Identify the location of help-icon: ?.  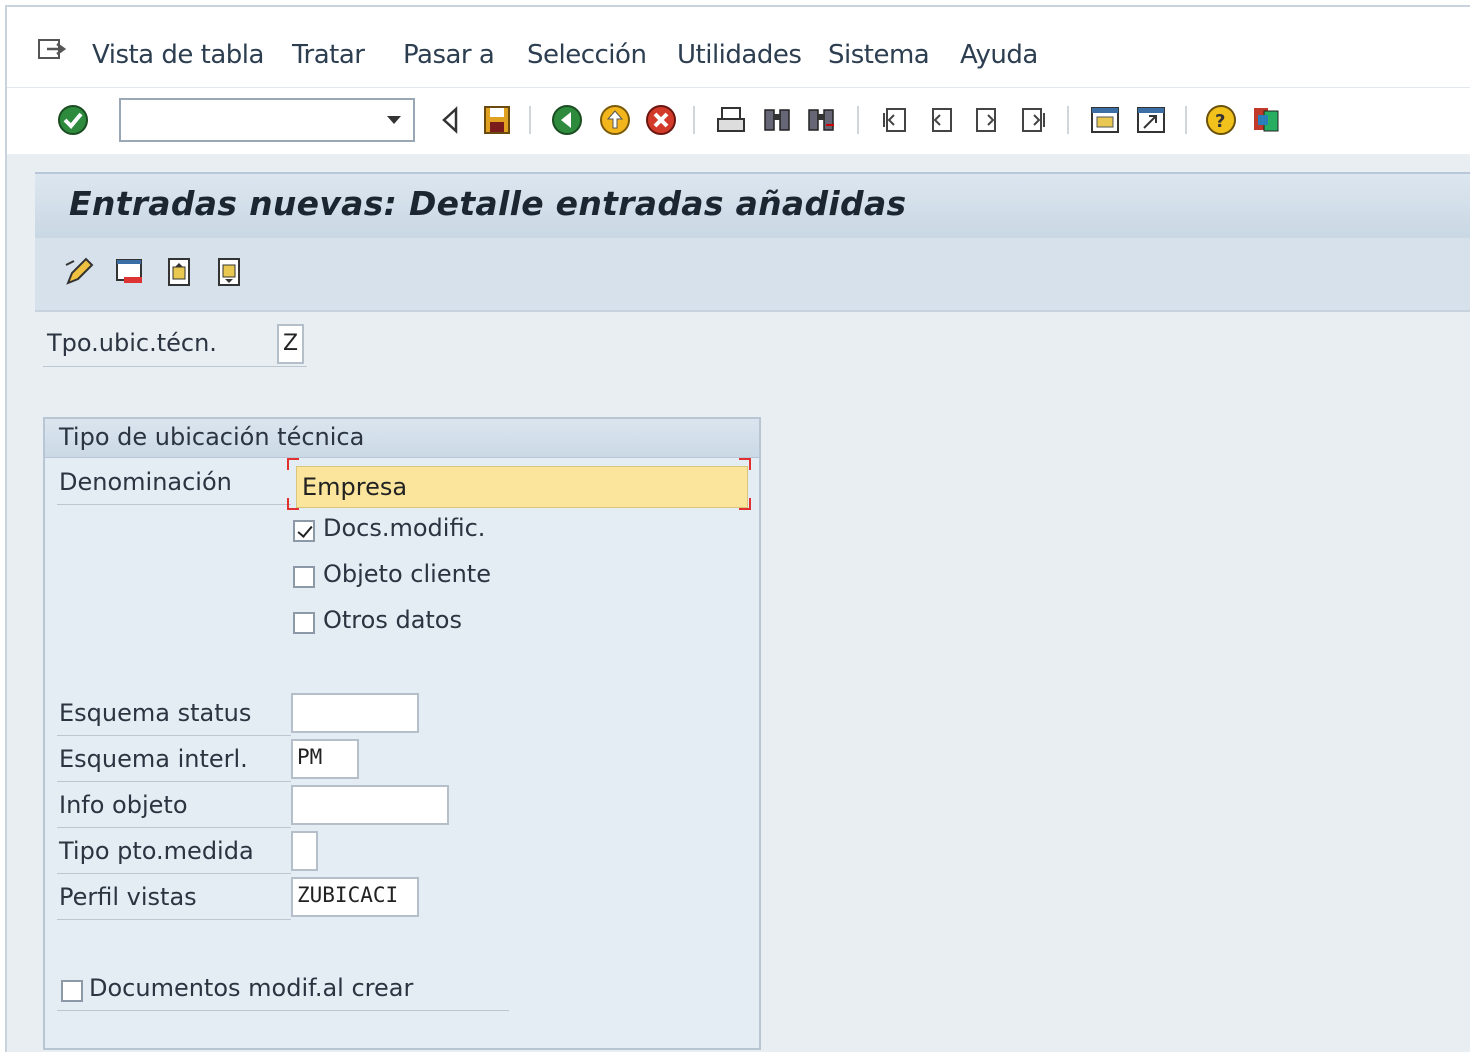
(1221, 120).